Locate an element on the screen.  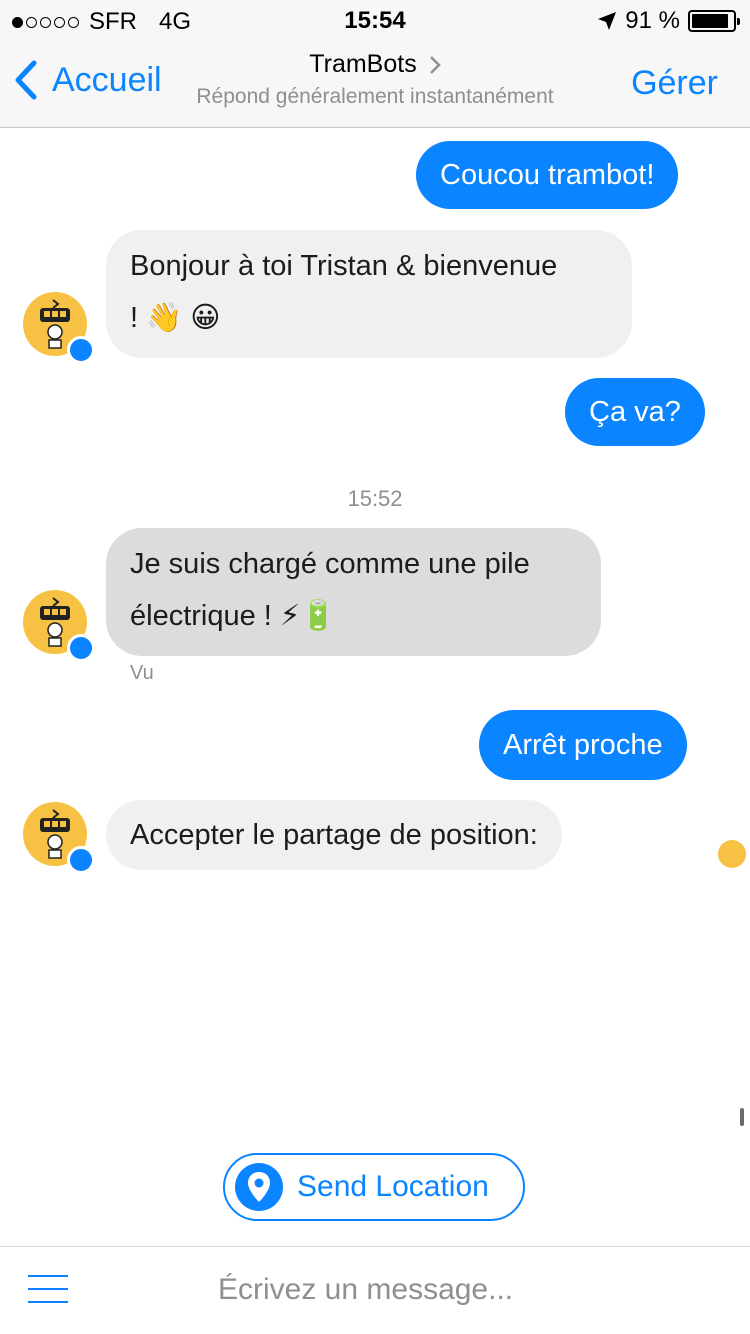
battery-percent: 91 % is located at coordinates (652, 20).